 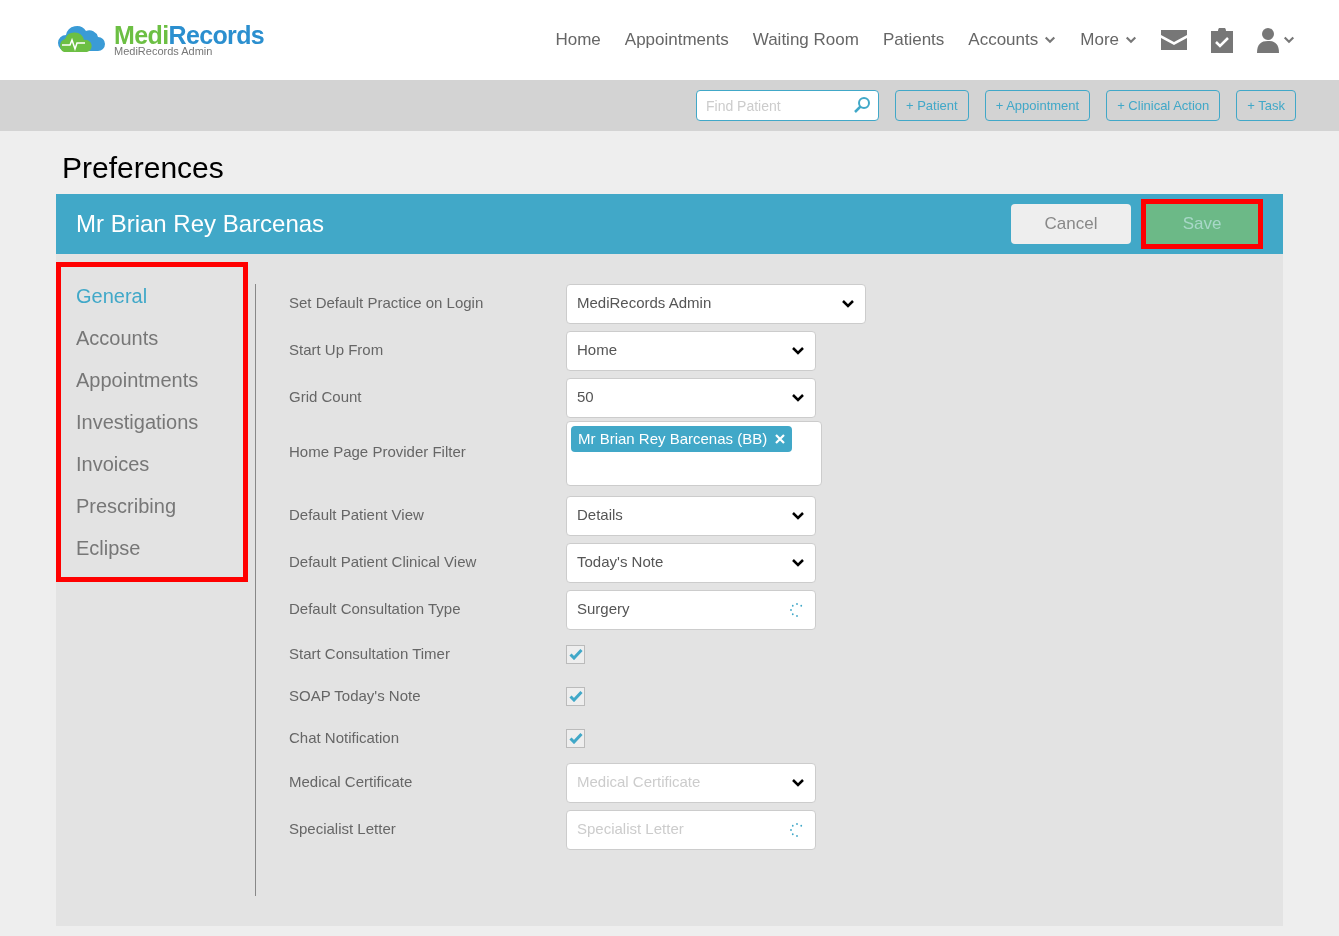 What do you see at coordinates (370, 653) in the screenshot?
I see `setting-label: Start Consultation Timer` at bounding box center [370, 653].